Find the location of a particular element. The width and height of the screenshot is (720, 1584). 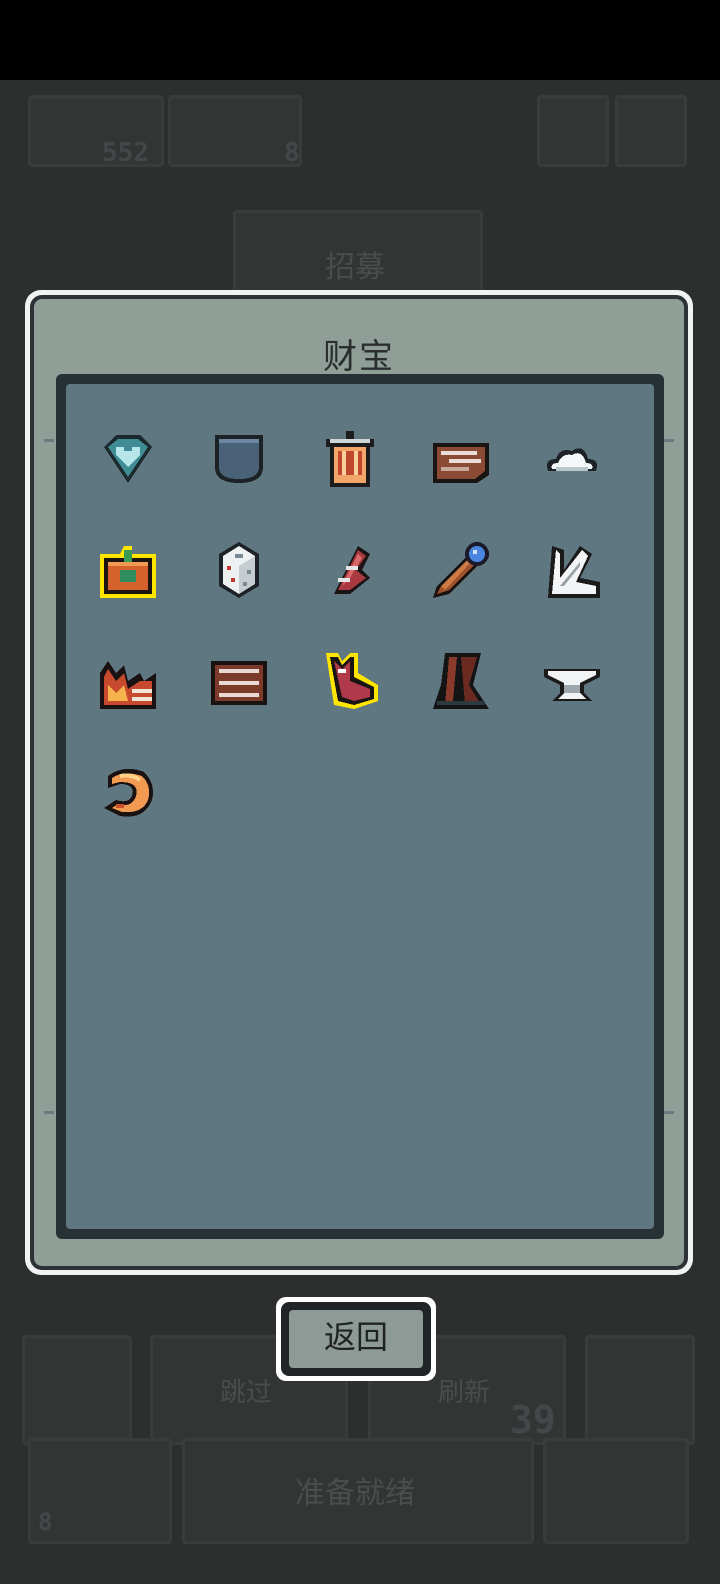

modal-title: 财宝 is located at coordinates (359, 357).